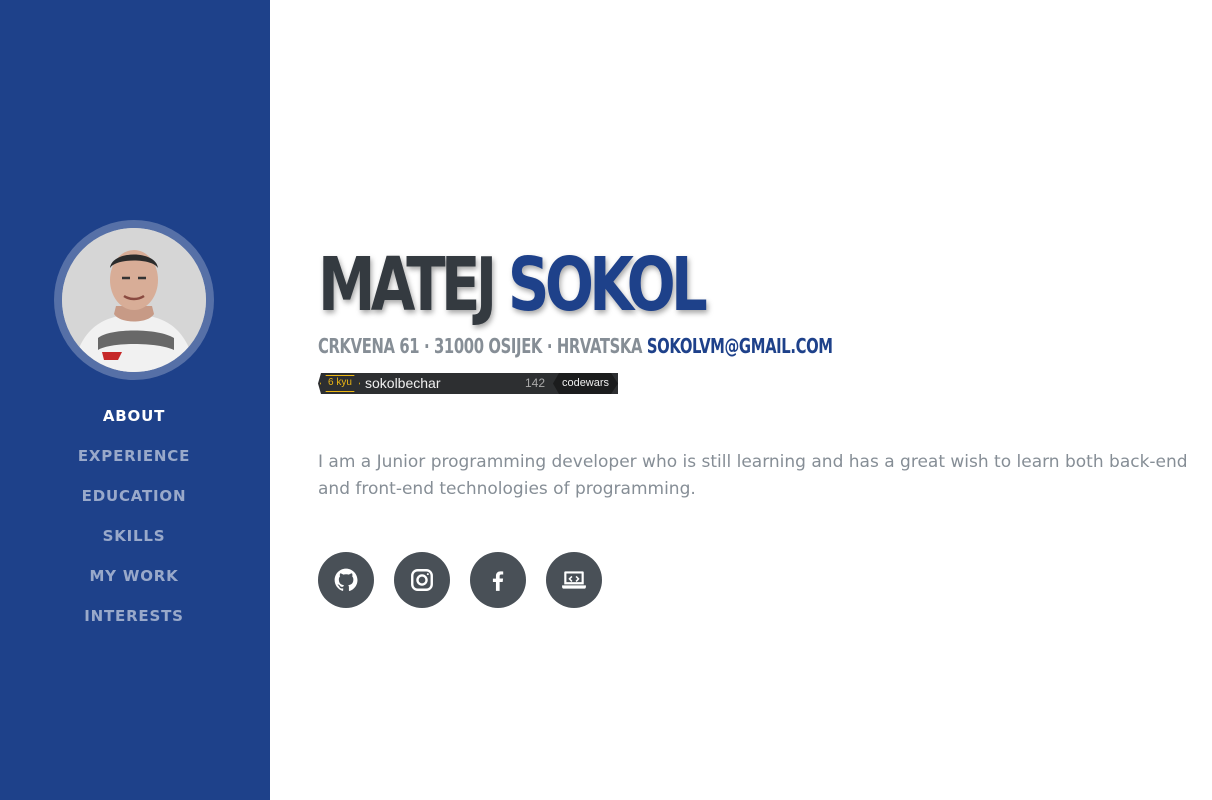 The height and width of the screenshot is (800, 1212). What do you see at coordinates (134, 544) in the screenshot?
I see `nav-item-skills: SKILLS` at bounding box center [134, 544].